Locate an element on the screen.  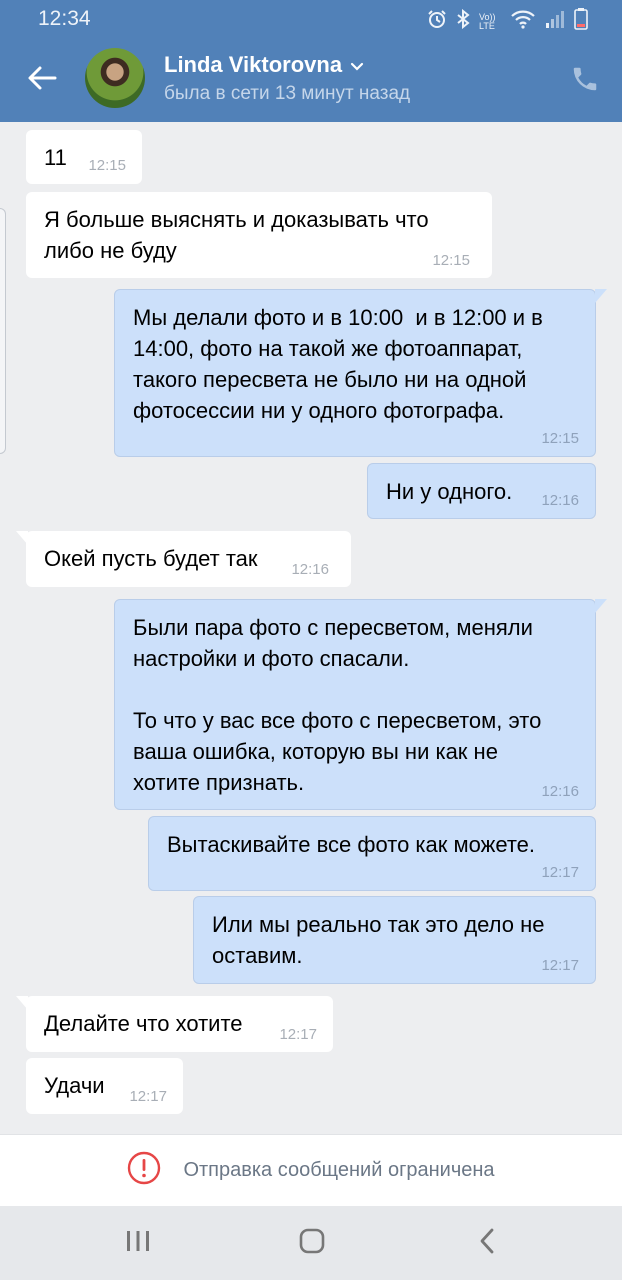
restricted-text: Отправка сообщений ограничена is located at coordinates (339, 1170).